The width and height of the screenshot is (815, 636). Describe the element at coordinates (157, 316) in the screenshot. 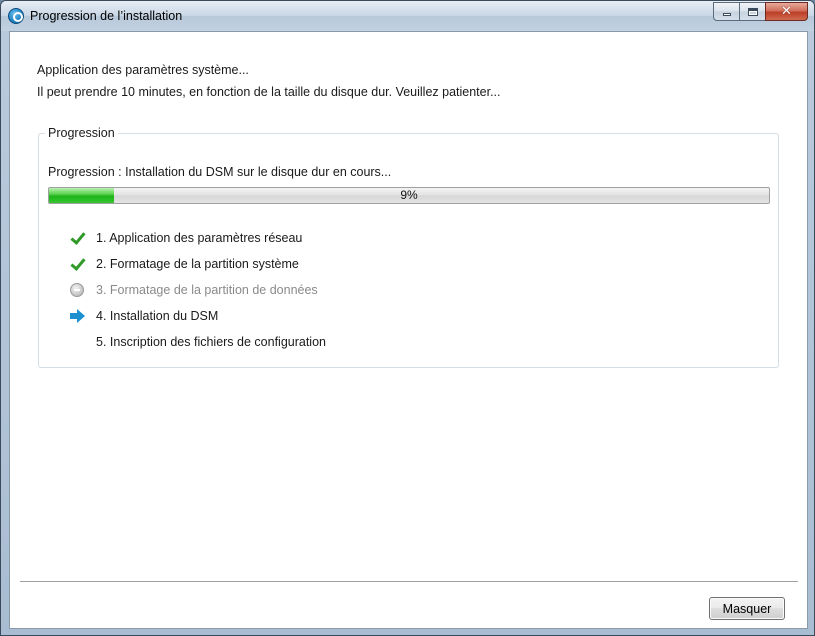

I see `step-label: 4. Installation du DSM` at that location.